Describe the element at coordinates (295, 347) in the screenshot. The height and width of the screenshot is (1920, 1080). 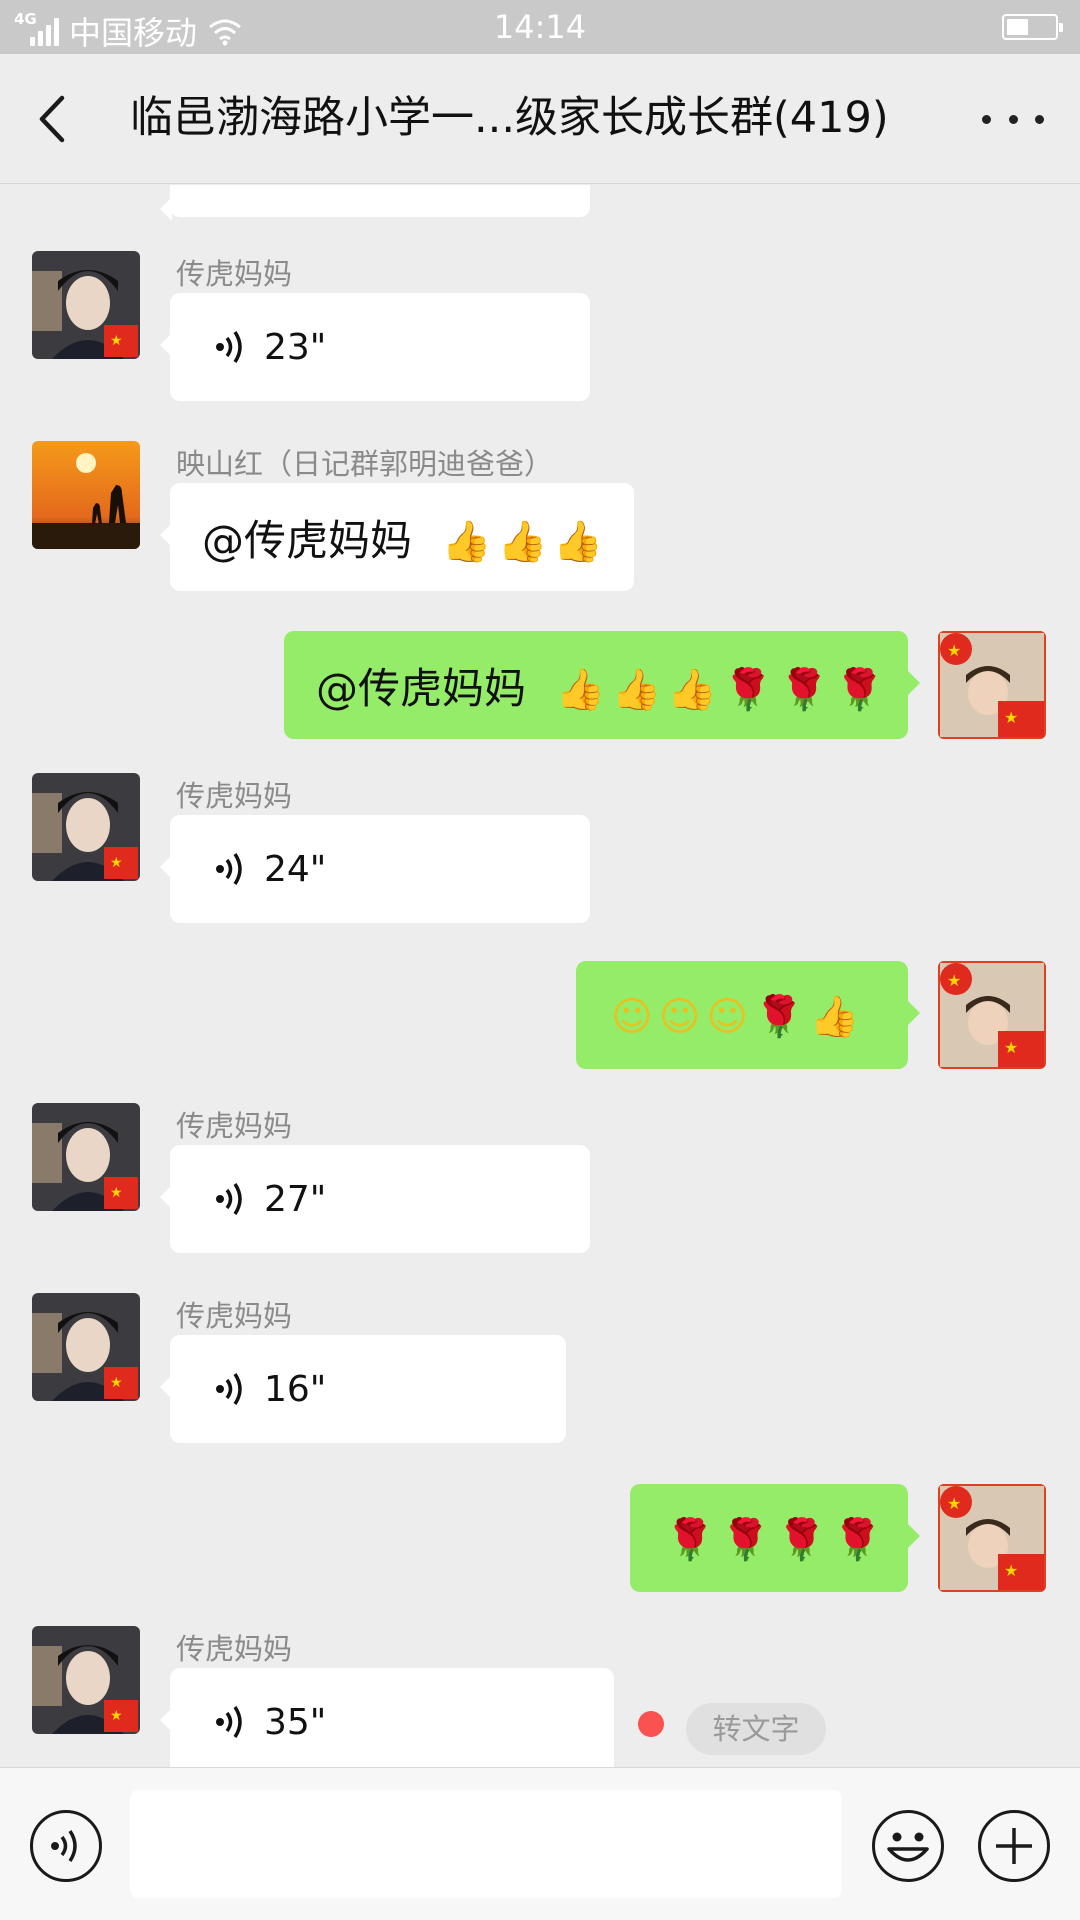
I see `voice-duration: 23"` at that location.